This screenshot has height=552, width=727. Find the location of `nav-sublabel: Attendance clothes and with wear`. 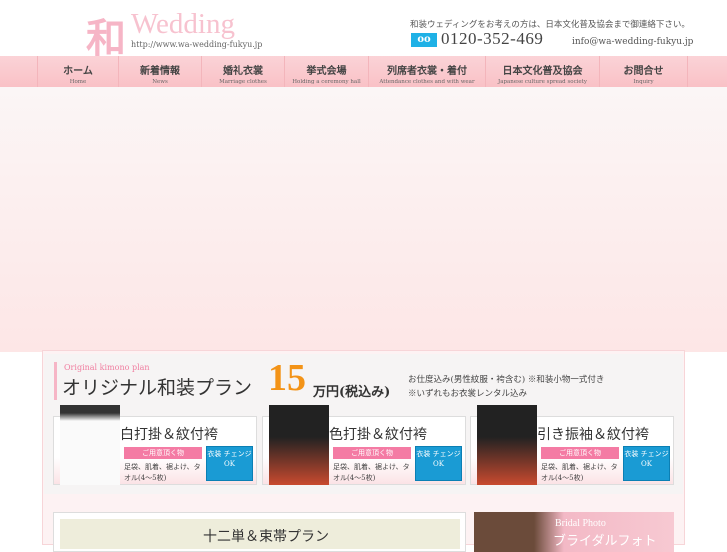

nav-sublabel: Attendance clothes and with wear is located at coordinates (427, 82).